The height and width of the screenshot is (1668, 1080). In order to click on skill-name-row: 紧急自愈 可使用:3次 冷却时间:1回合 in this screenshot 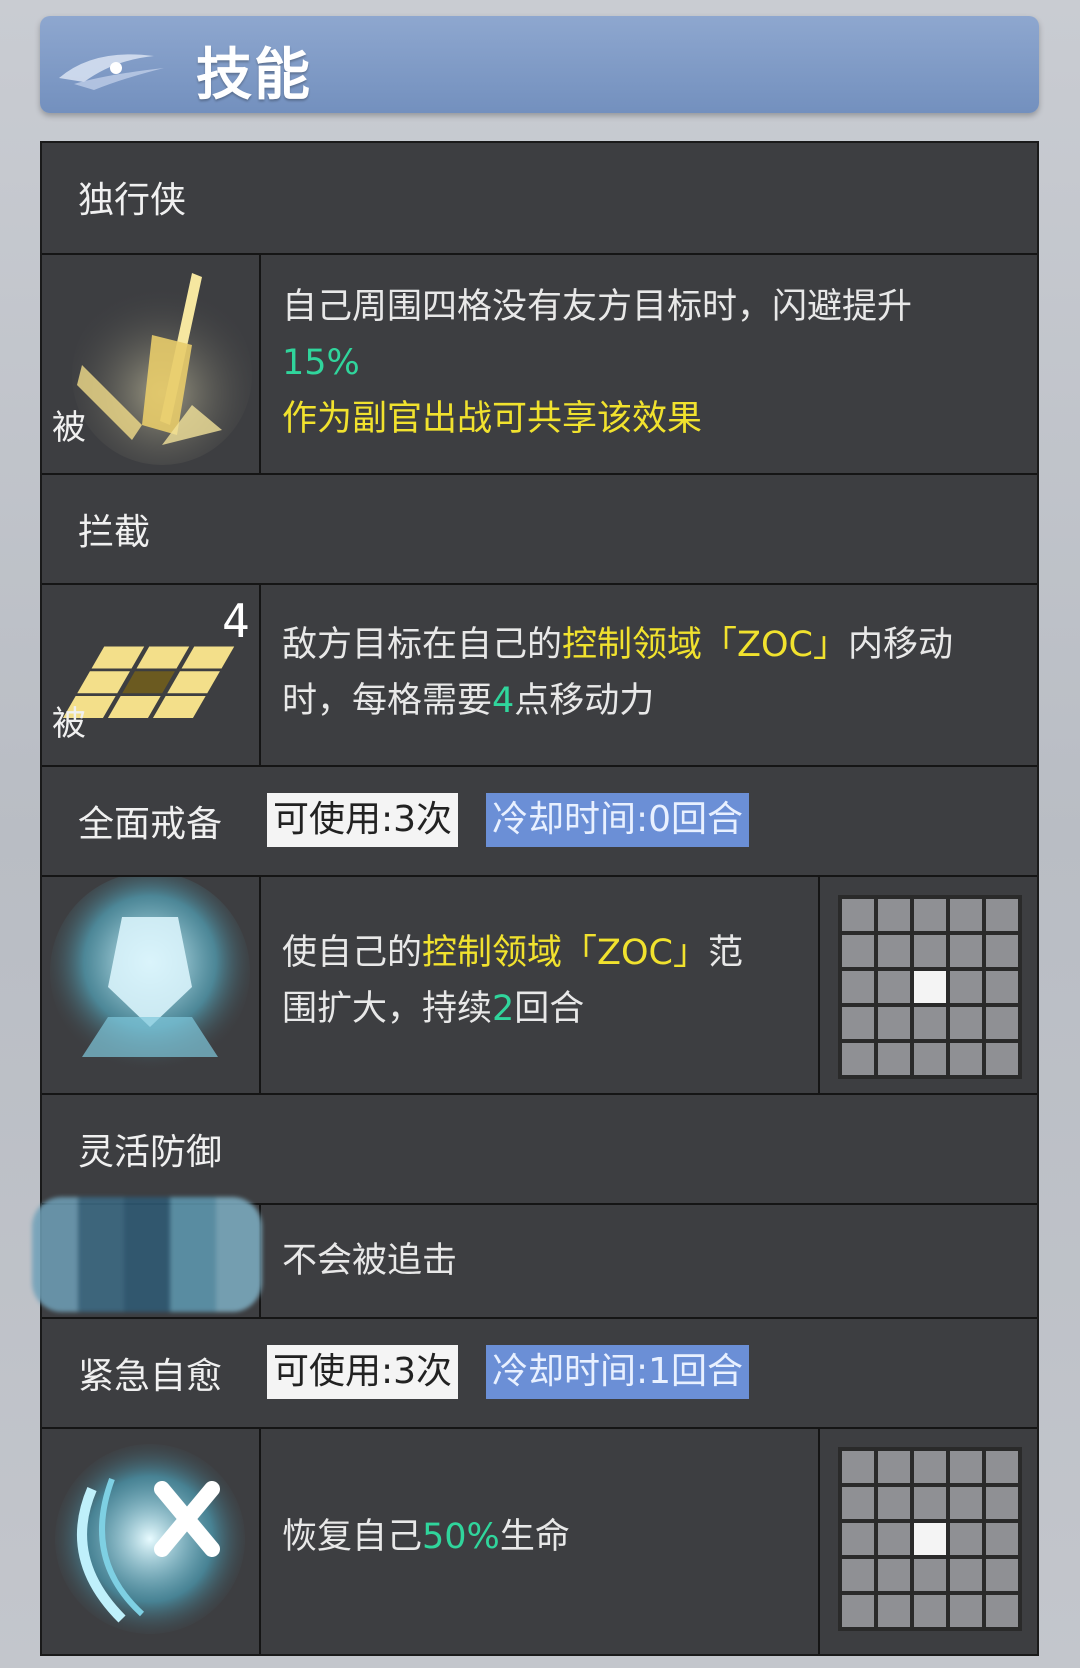, I will do `click(539, 1374)`.